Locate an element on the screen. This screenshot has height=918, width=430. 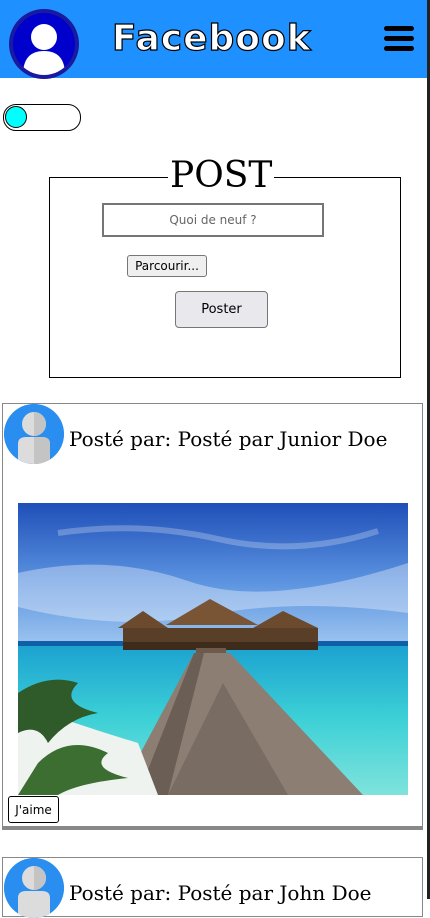
feed-post: Posté par: Posté par John Doe is located at coordinates (212, 887).